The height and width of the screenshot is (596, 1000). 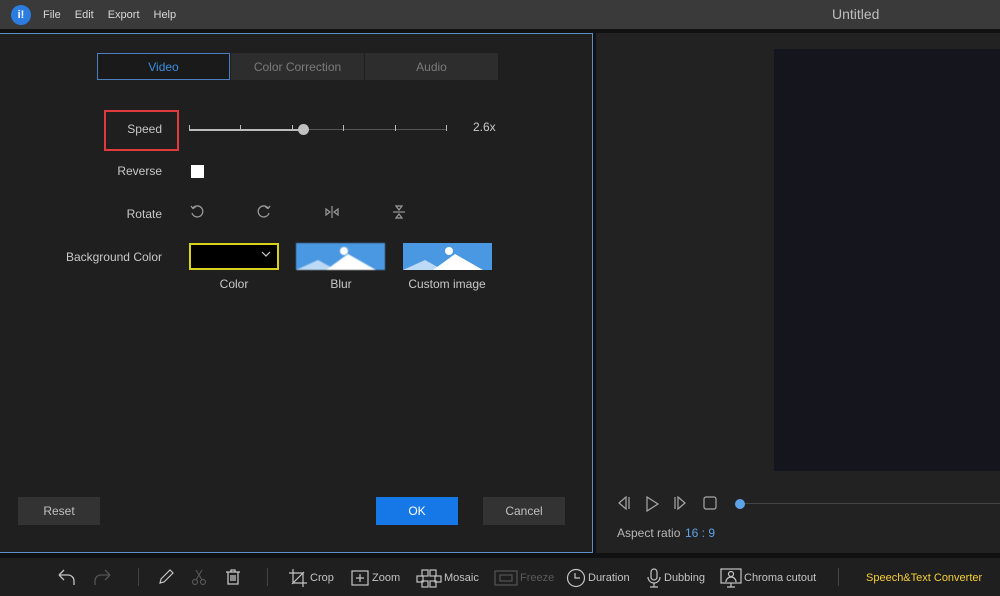 I want to click on scissors-icon, so click(x=200, y=577).